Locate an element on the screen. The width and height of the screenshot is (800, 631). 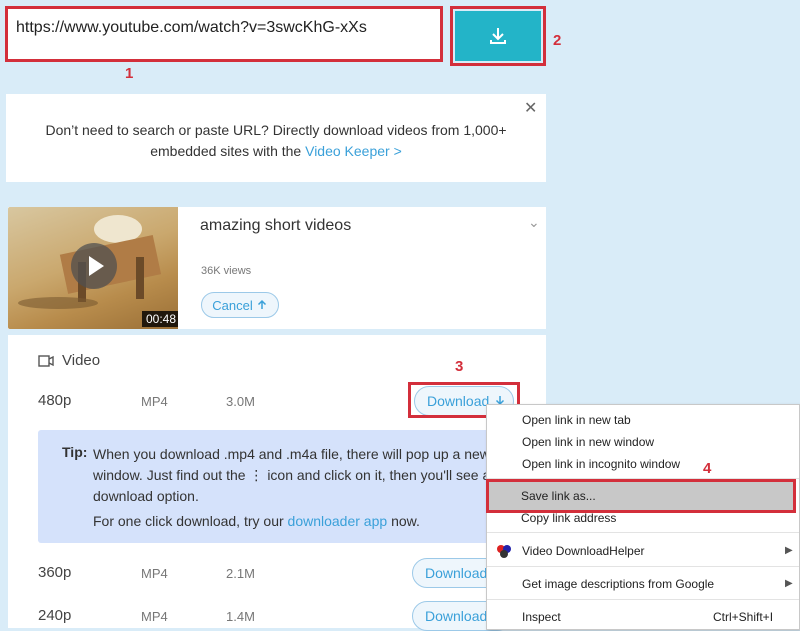
download-240p-label: Download is located at coordinates (456, 616).